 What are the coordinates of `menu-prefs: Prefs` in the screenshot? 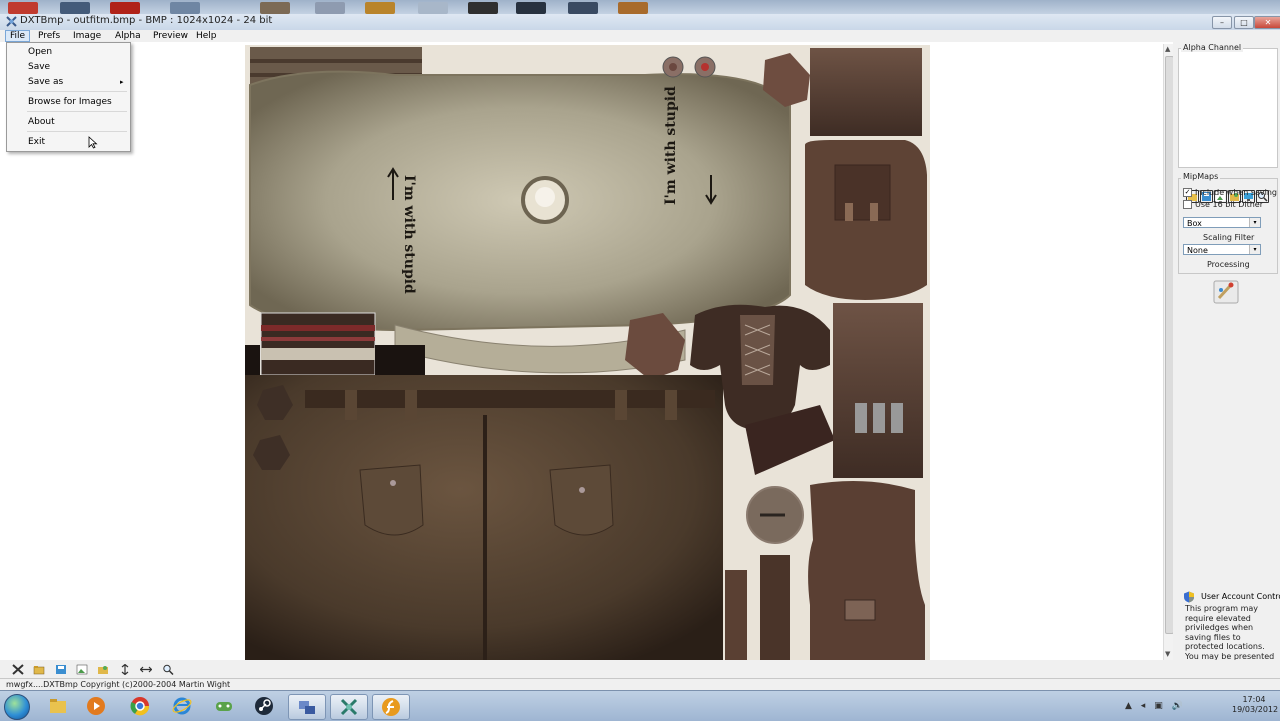 It's located at (49, 36).